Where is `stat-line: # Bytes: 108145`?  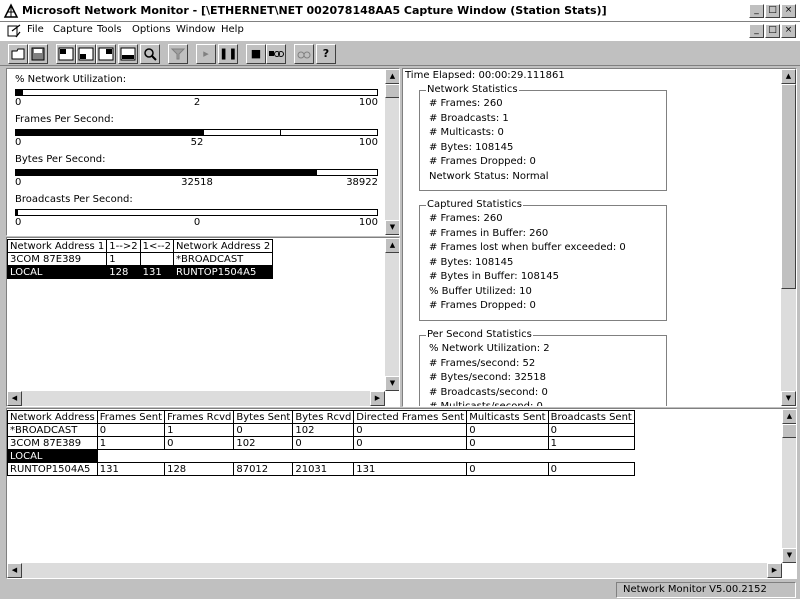
stat-line: # Bytes: 108145 is located at coordinates (471, 147).